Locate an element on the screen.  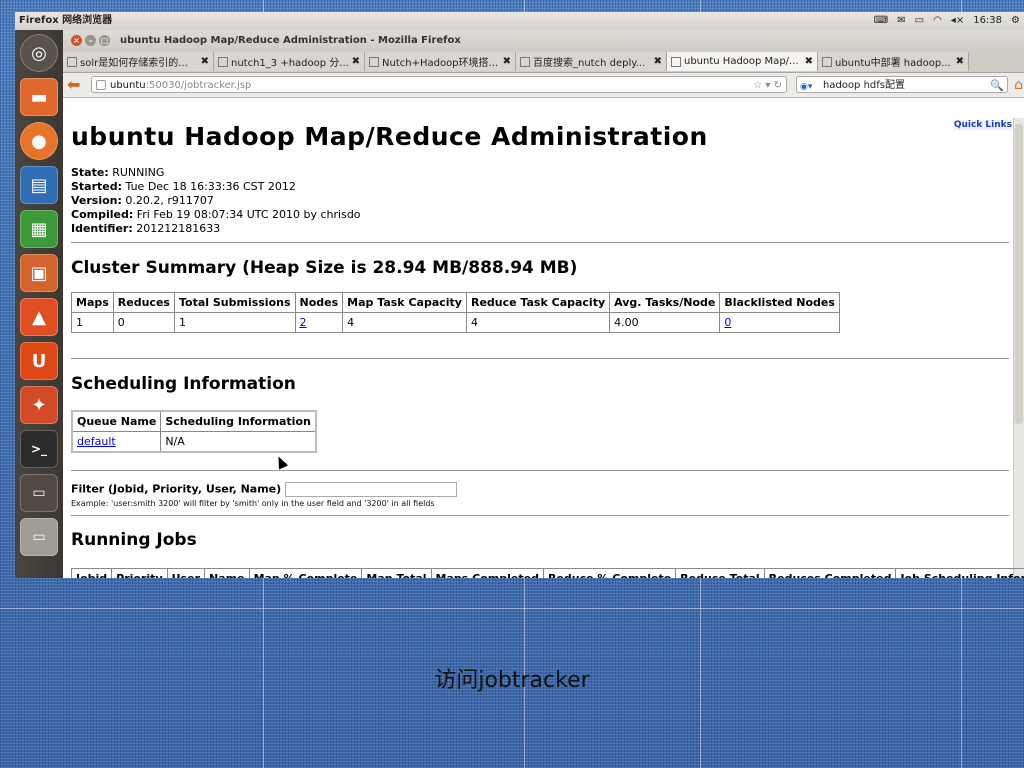
column-header: Total Submissions is located at coordinates (234, 302).